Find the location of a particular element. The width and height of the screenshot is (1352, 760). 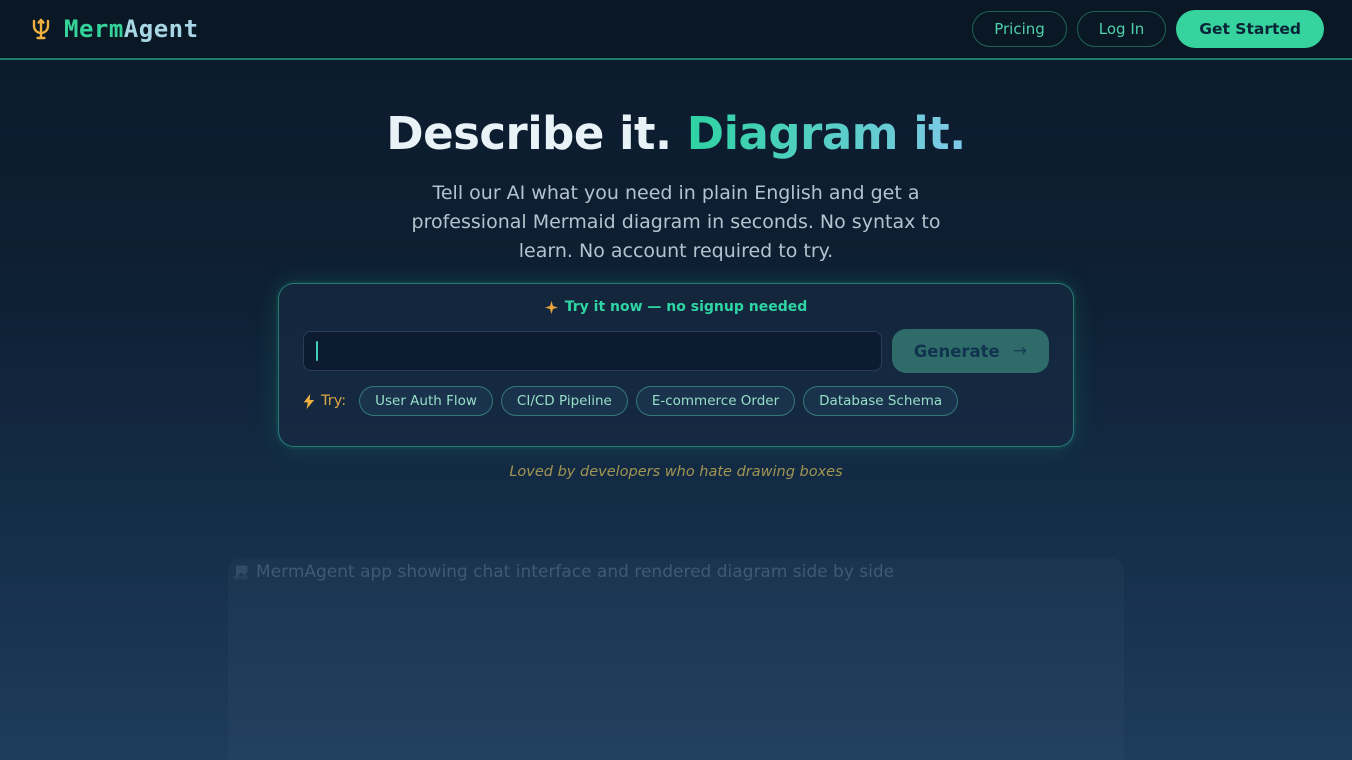

prompt-input is located at coordinates (592, 351).